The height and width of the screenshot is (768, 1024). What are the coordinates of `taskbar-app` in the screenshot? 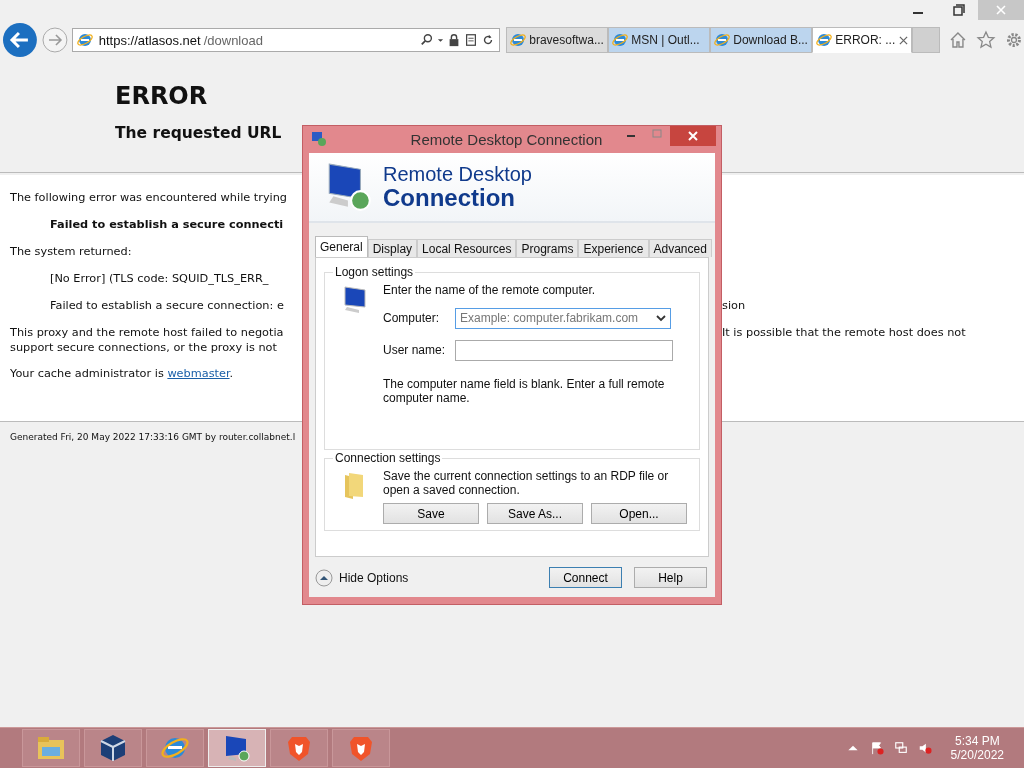 It's located at (113, 748).